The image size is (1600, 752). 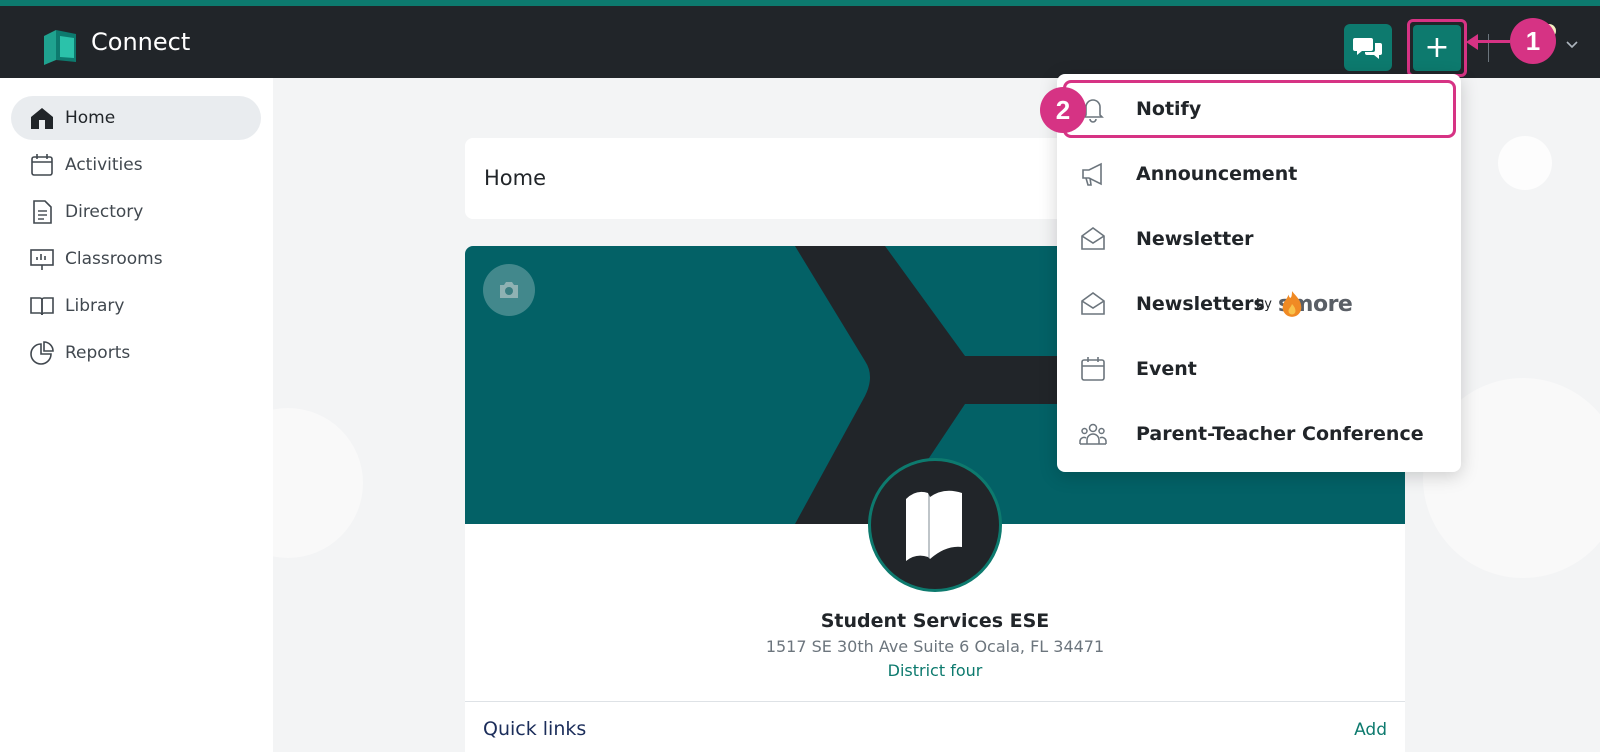 I want to click on document-icon, so click(x=42, y=212).